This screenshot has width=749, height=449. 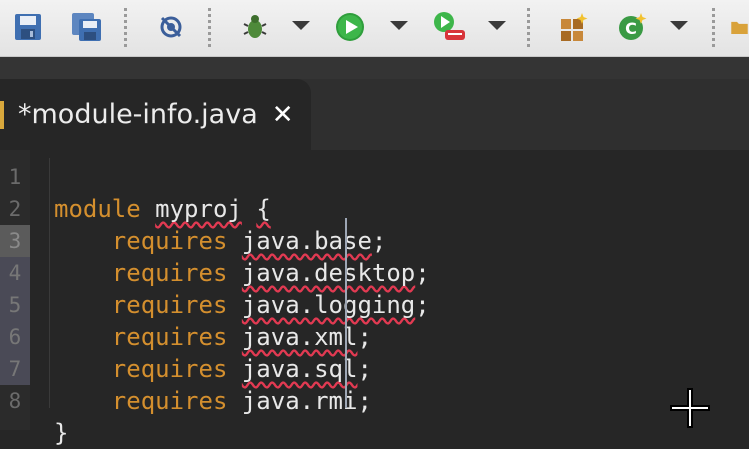 I want to click on editor-tab-module-info: *module-info.java ✕, so click(x=155, y=114).